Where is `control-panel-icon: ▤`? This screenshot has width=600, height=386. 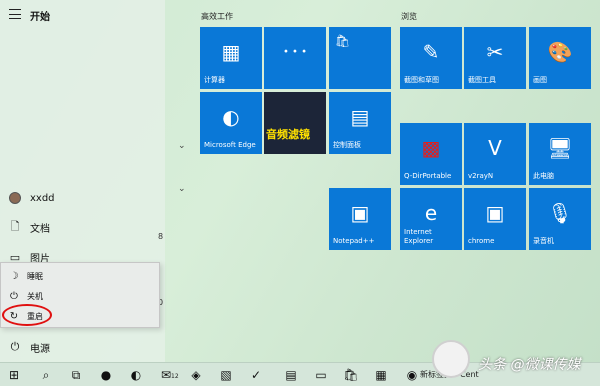
control-panel-icon: ▤ is located at coordinates (360, 116).